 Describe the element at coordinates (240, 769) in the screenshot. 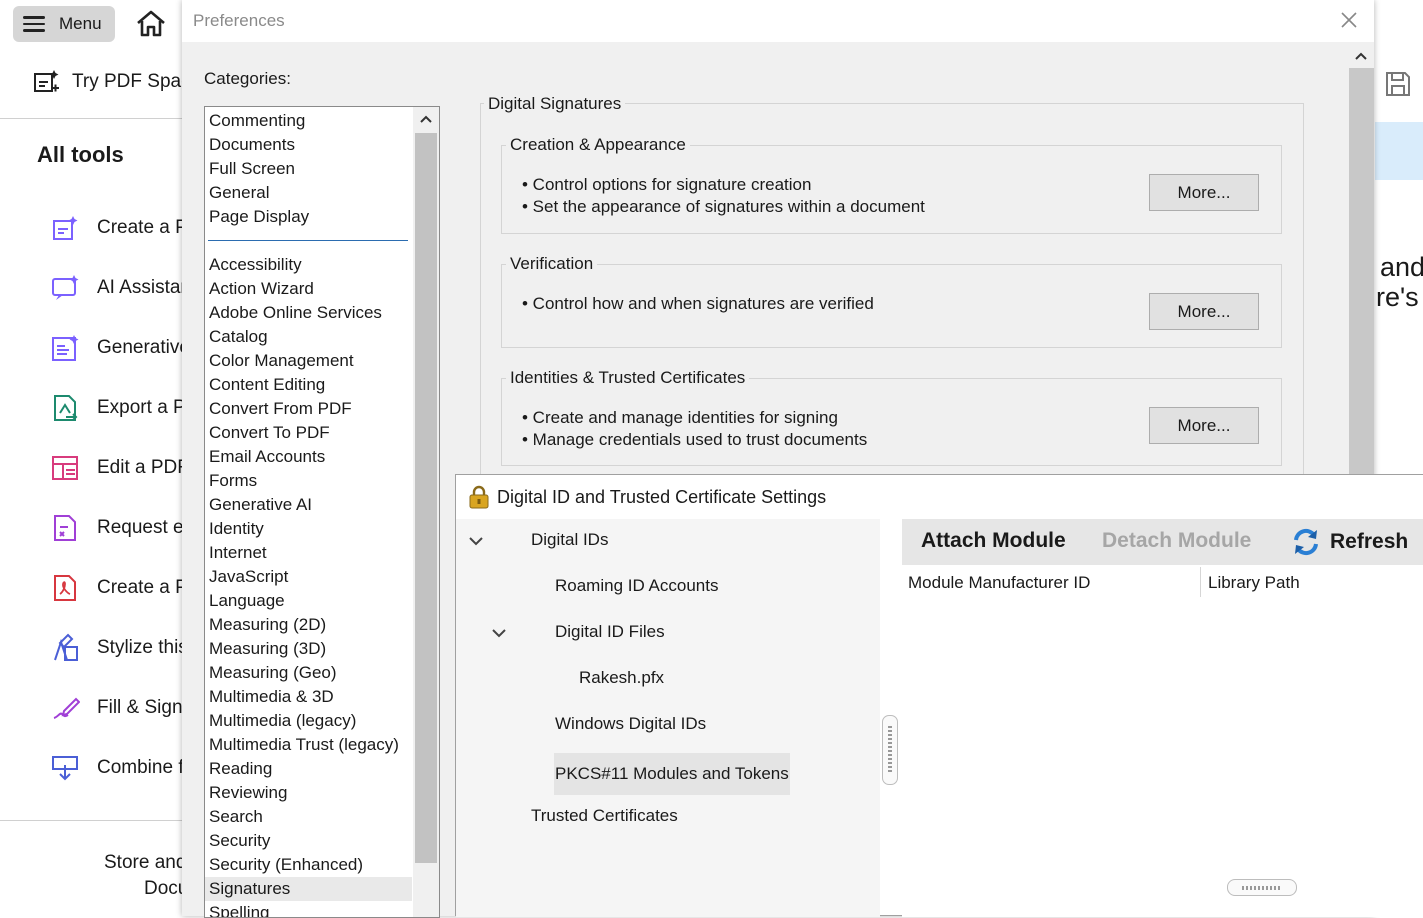

I see `category-item: Reading` at that location.